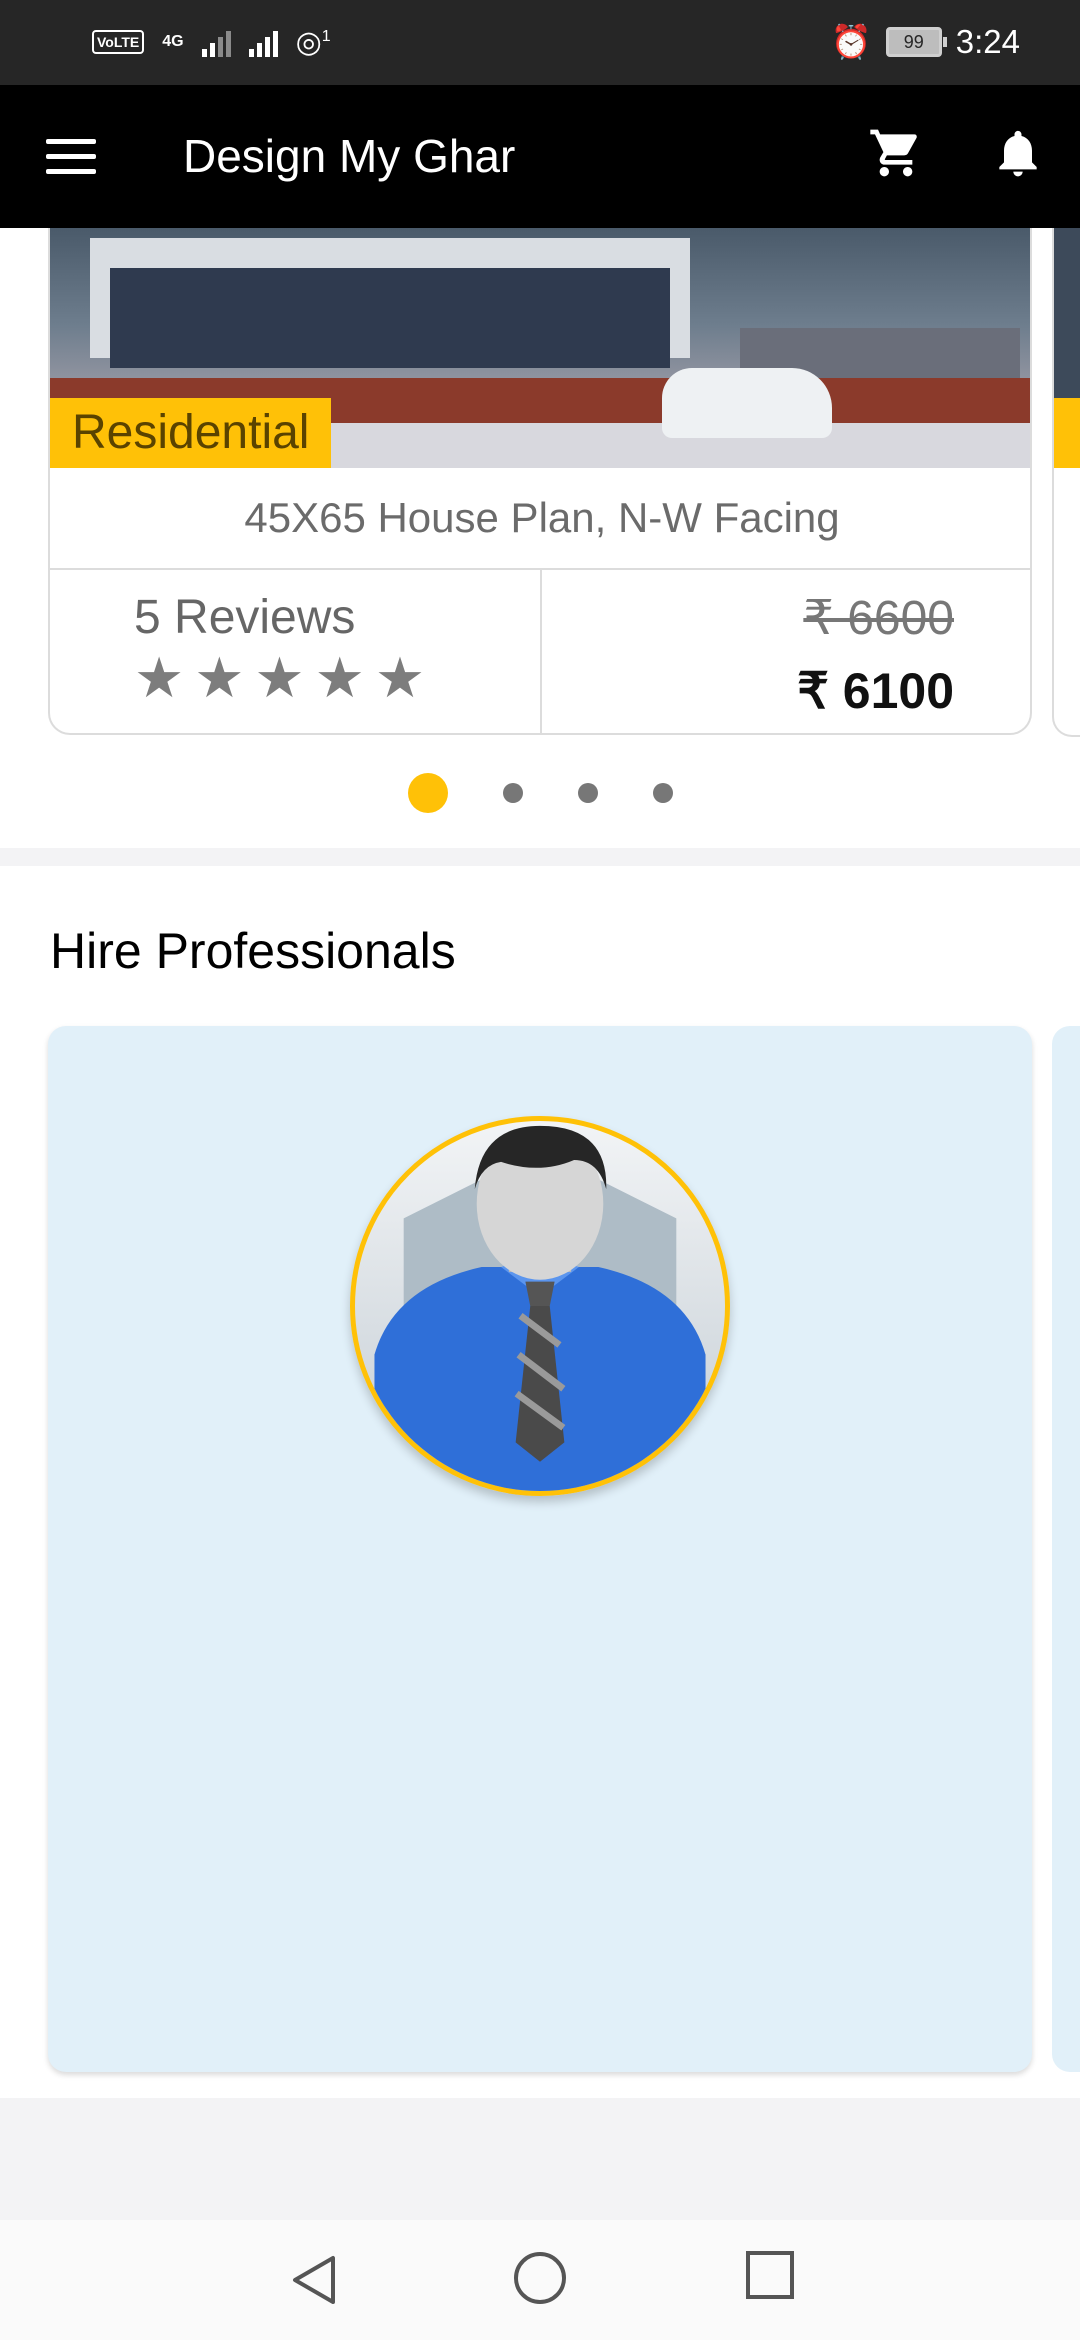 The image size is (1080, 2340). I want to click on carousel-indicator, so click(540, 793).